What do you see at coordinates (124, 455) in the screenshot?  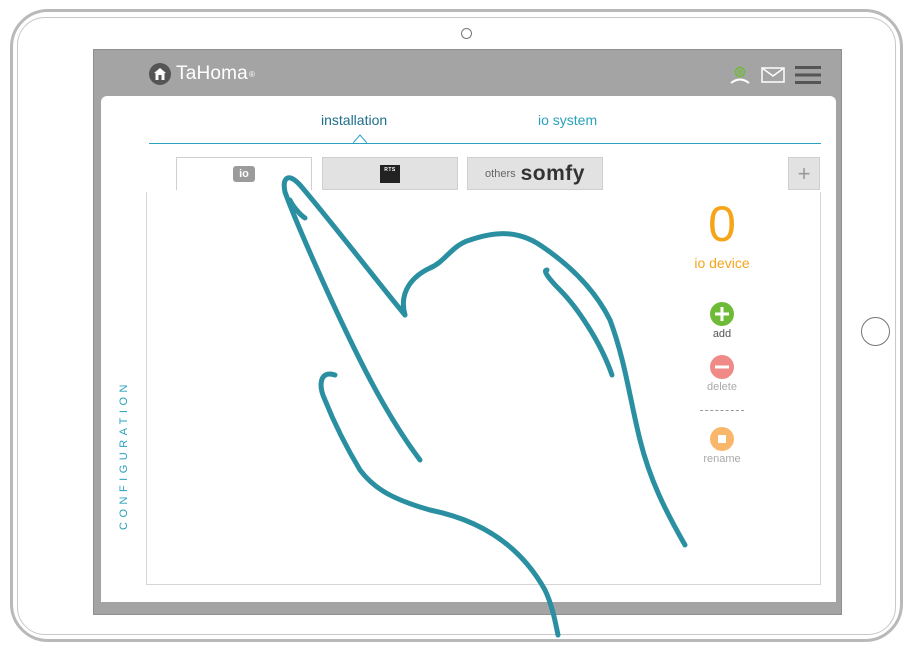 I see `configuration-label: CONFIGURATION` at bounding box center [124, 455].